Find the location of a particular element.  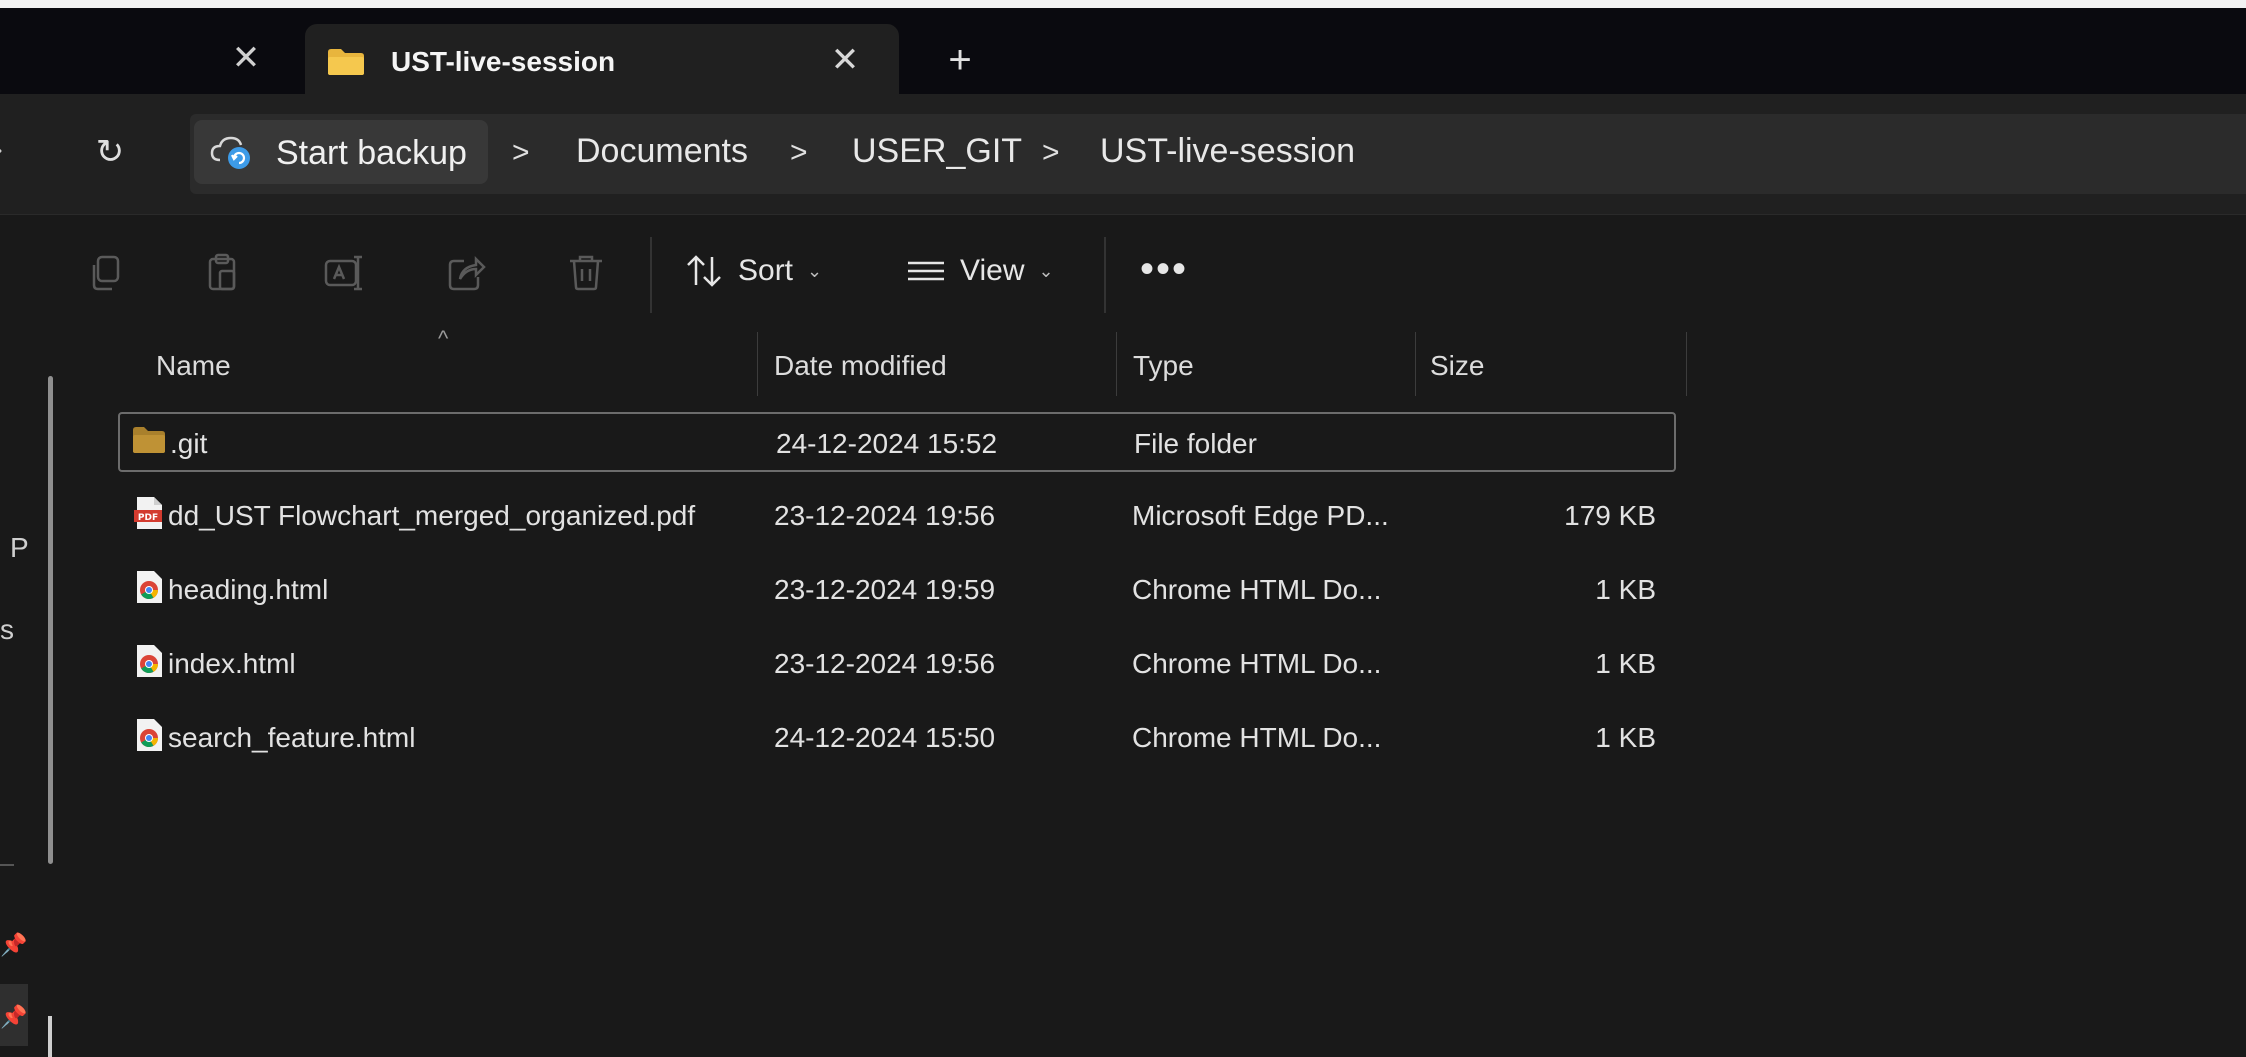

tab-title: UST-live-session is located at coordinates (503, 61).